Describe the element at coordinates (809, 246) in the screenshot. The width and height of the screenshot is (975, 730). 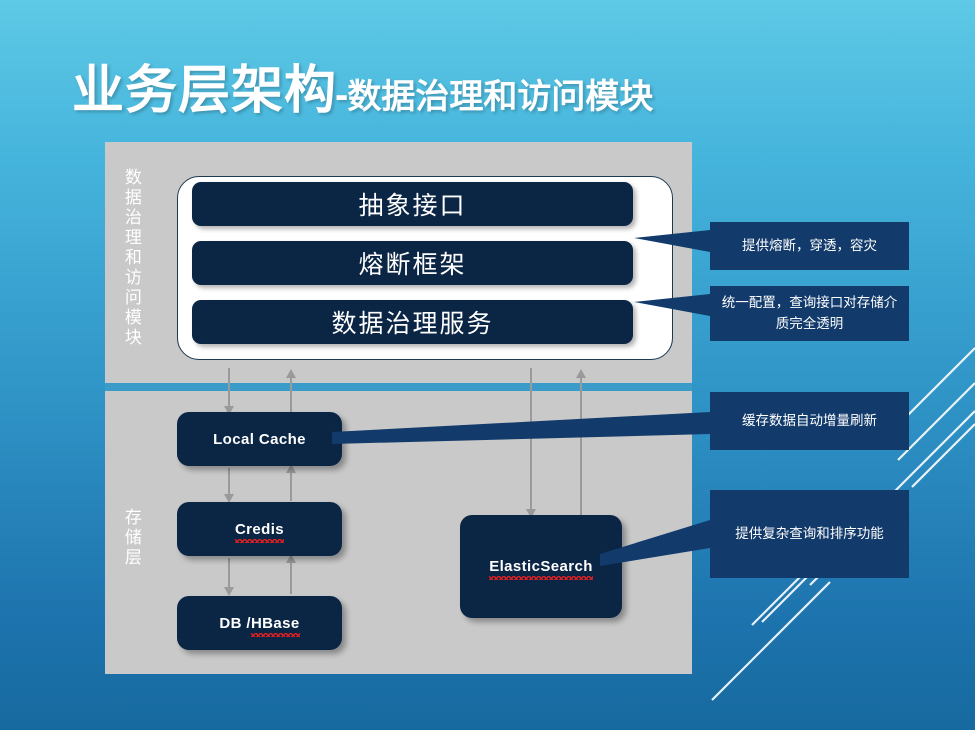
I see `callout-circuit-breaker: 提供熔断，穿透，容灾` at that location.